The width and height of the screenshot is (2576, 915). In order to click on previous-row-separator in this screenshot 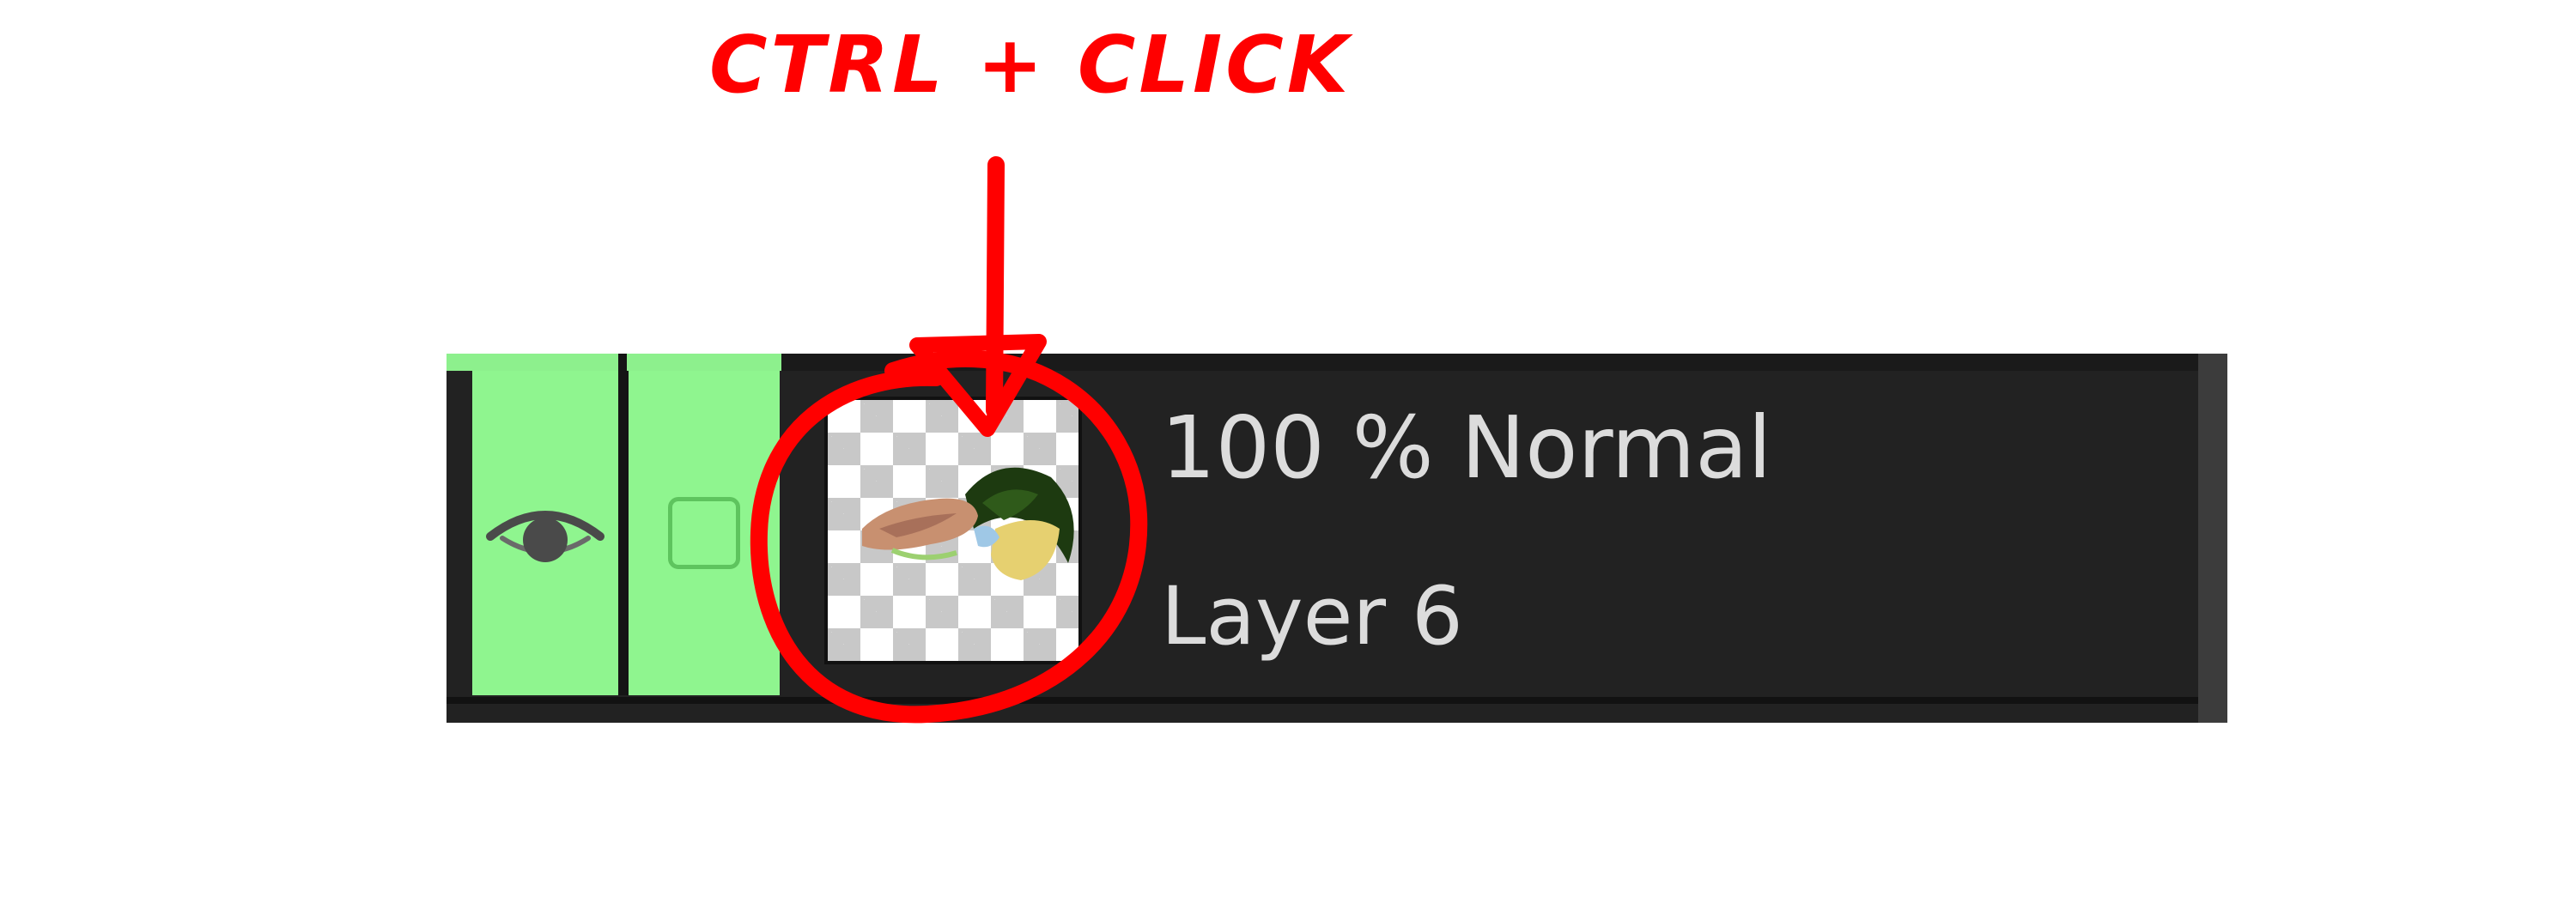, I will do `click(622, 363)`.